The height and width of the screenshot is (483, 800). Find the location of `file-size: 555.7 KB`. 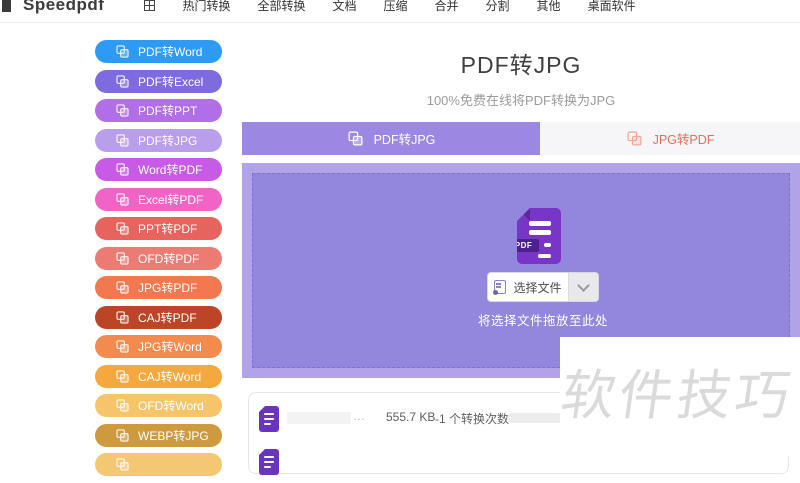

file-size: 555.7 KB is located at coordinates (411, 417).